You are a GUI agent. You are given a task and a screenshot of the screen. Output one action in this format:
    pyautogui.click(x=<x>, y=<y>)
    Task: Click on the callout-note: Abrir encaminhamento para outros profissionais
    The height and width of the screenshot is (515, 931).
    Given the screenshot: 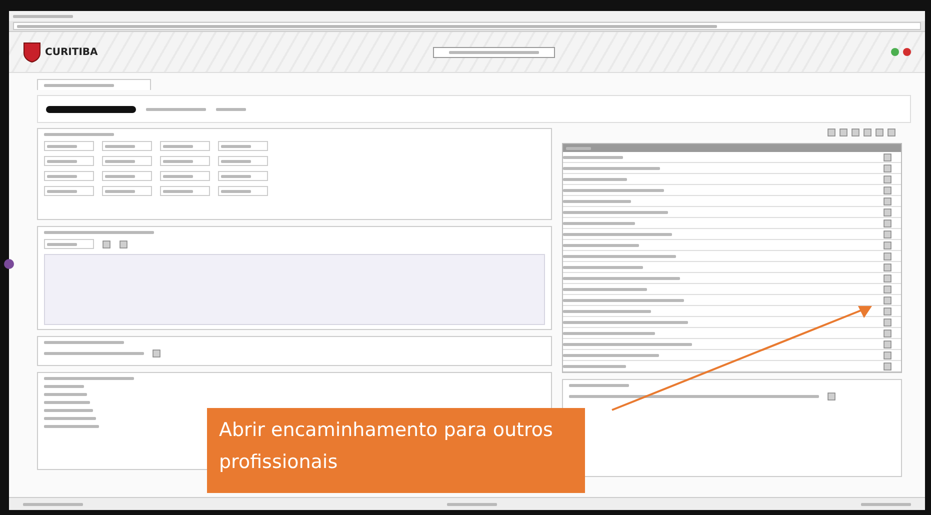 What is the action you would take?
    pyautogui.click(x=396, y=450)
    